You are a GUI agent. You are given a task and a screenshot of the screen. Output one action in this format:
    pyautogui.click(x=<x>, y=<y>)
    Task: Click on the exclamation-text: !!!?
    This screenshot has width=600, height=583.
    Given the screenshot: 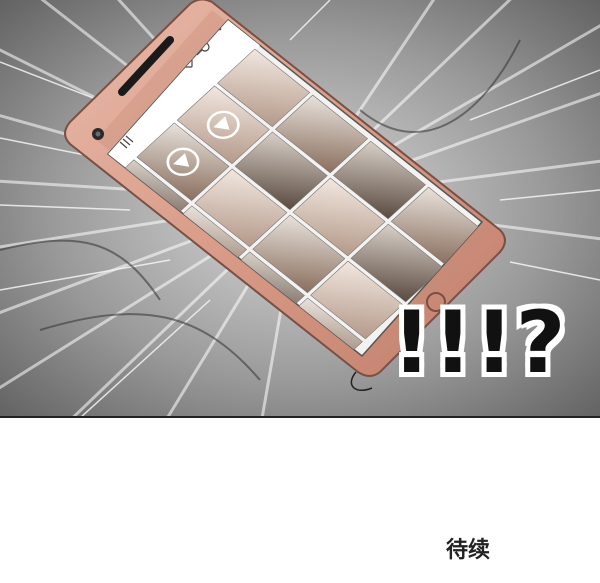 What is the action you would take?
    pyautogui.click(x=480, y=343)
    